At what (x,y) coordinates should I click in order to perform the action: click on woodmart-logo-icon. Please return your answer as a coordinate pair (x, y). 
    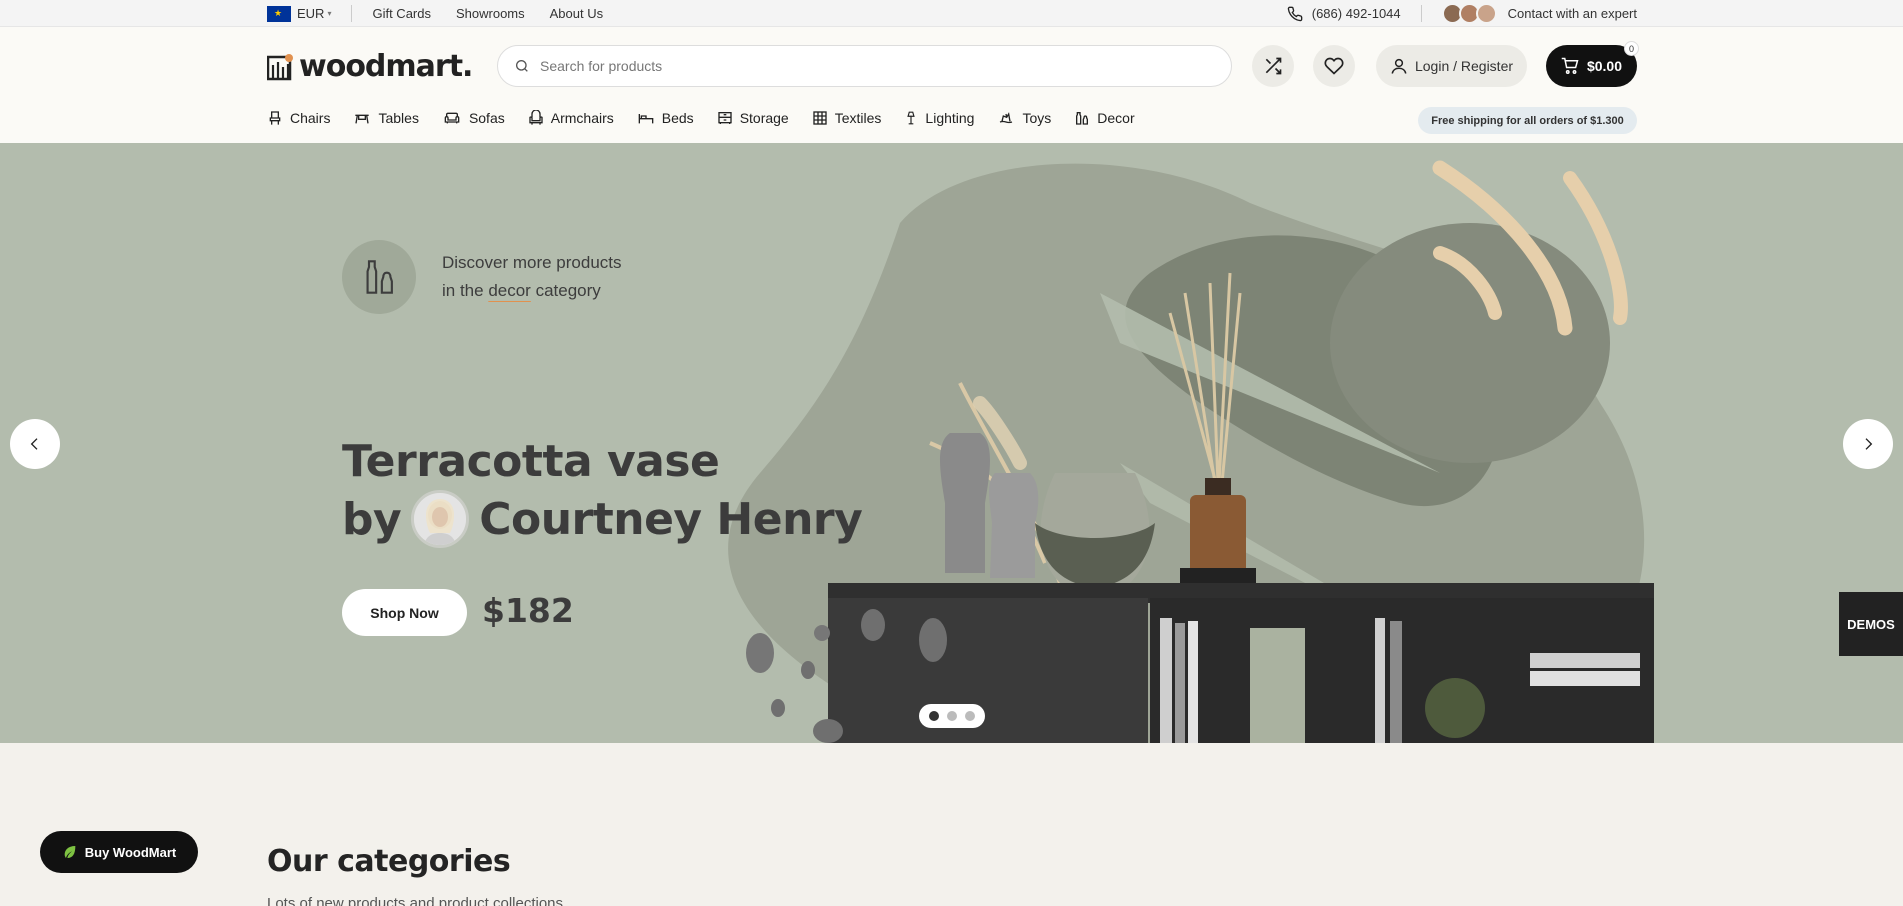
    Looking at the image, I should click on (280, 66).